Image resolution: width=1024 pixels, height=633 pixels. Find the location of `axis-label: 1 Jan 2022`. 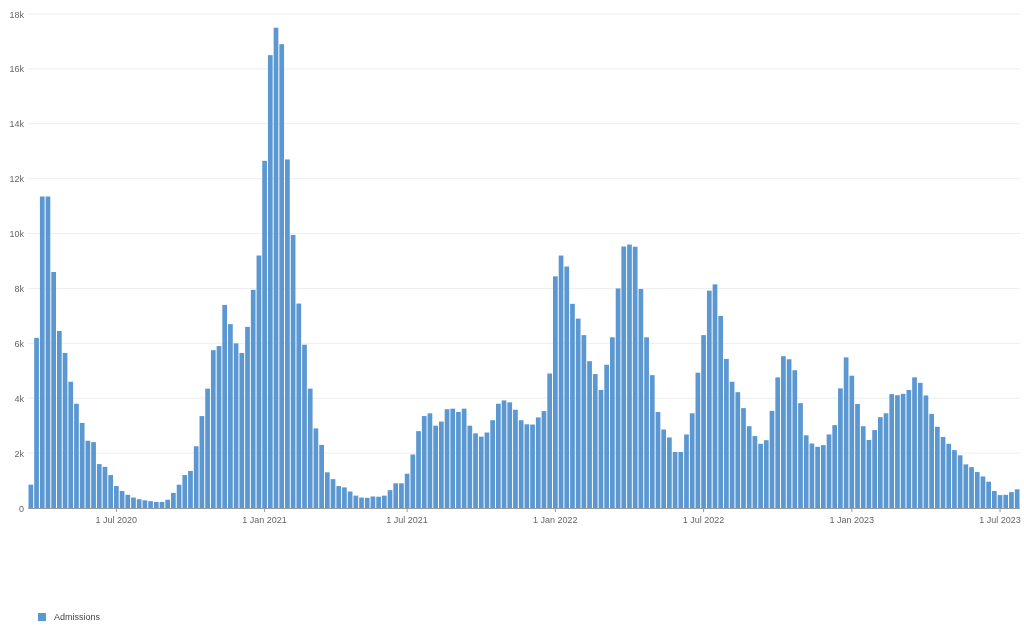

axis-label: 1 Jan 2022 is located at coordinates (555, 520).